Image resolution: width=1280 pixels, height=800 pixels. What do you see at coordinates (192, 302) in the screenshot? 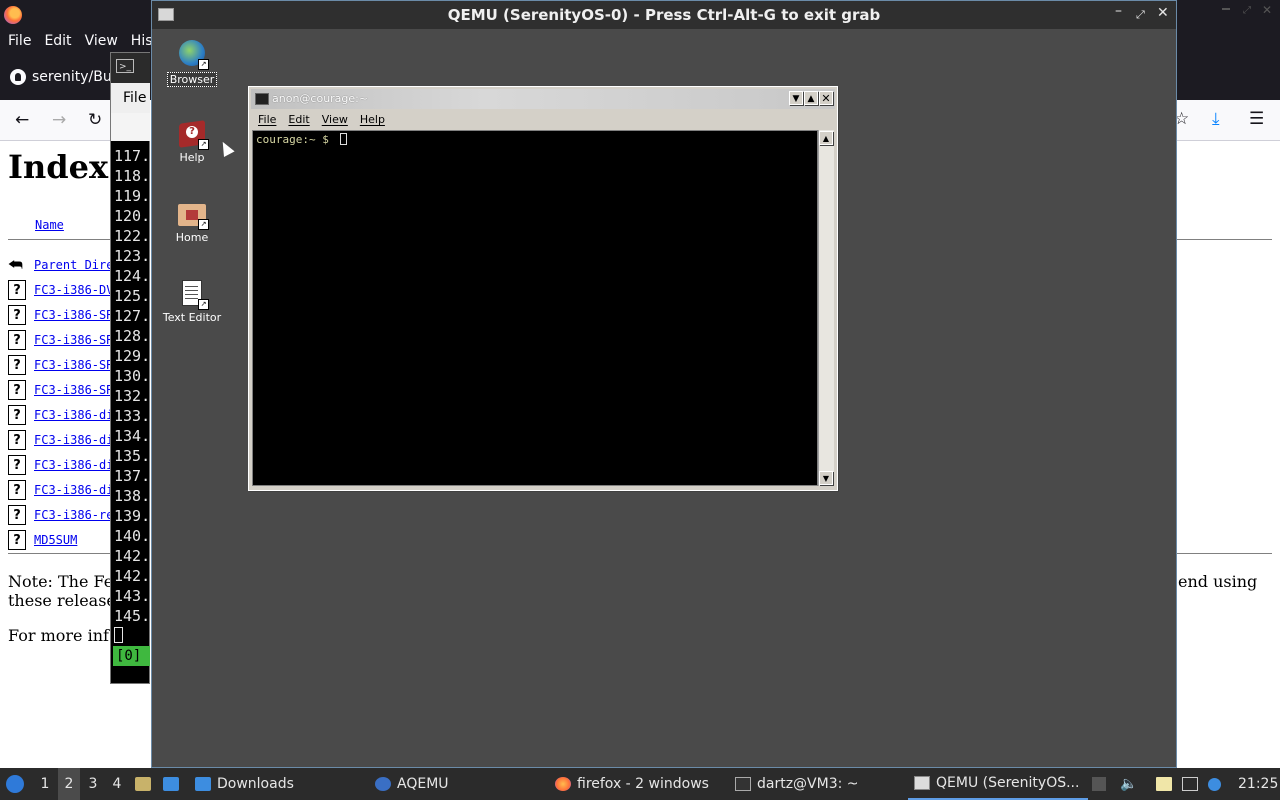
I see `desktop-icon-text-editor: ↗ Text Editor` at bounding box center [192, 302].